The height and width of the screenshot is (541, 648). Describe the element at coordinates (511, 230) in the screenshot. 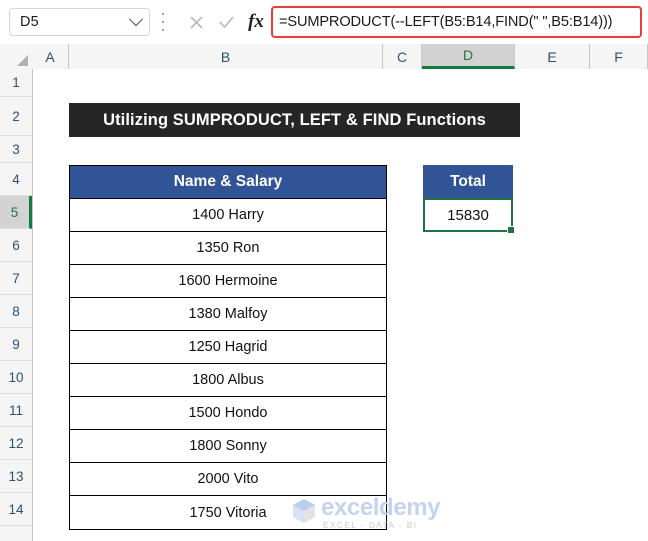

I see `fill-handle` at that location.